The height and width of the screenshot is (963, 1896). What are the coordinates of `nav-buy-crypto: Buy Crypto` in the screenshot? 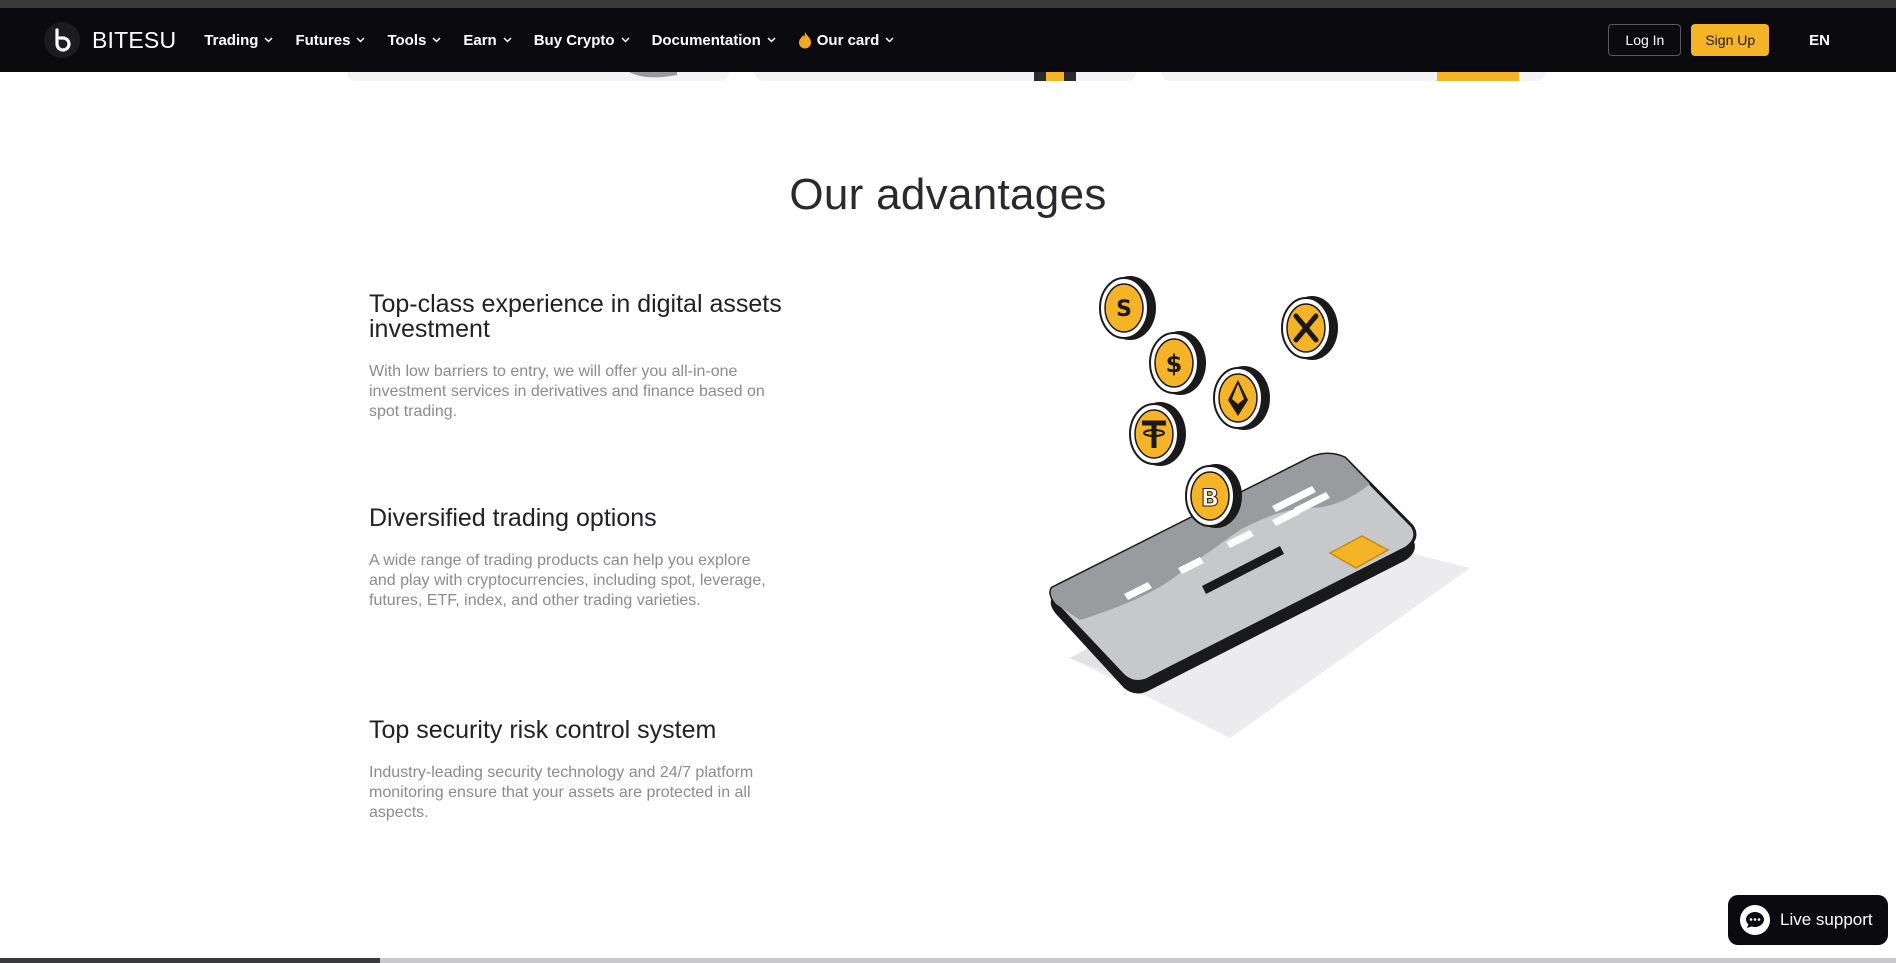 It's located at (582, 40).